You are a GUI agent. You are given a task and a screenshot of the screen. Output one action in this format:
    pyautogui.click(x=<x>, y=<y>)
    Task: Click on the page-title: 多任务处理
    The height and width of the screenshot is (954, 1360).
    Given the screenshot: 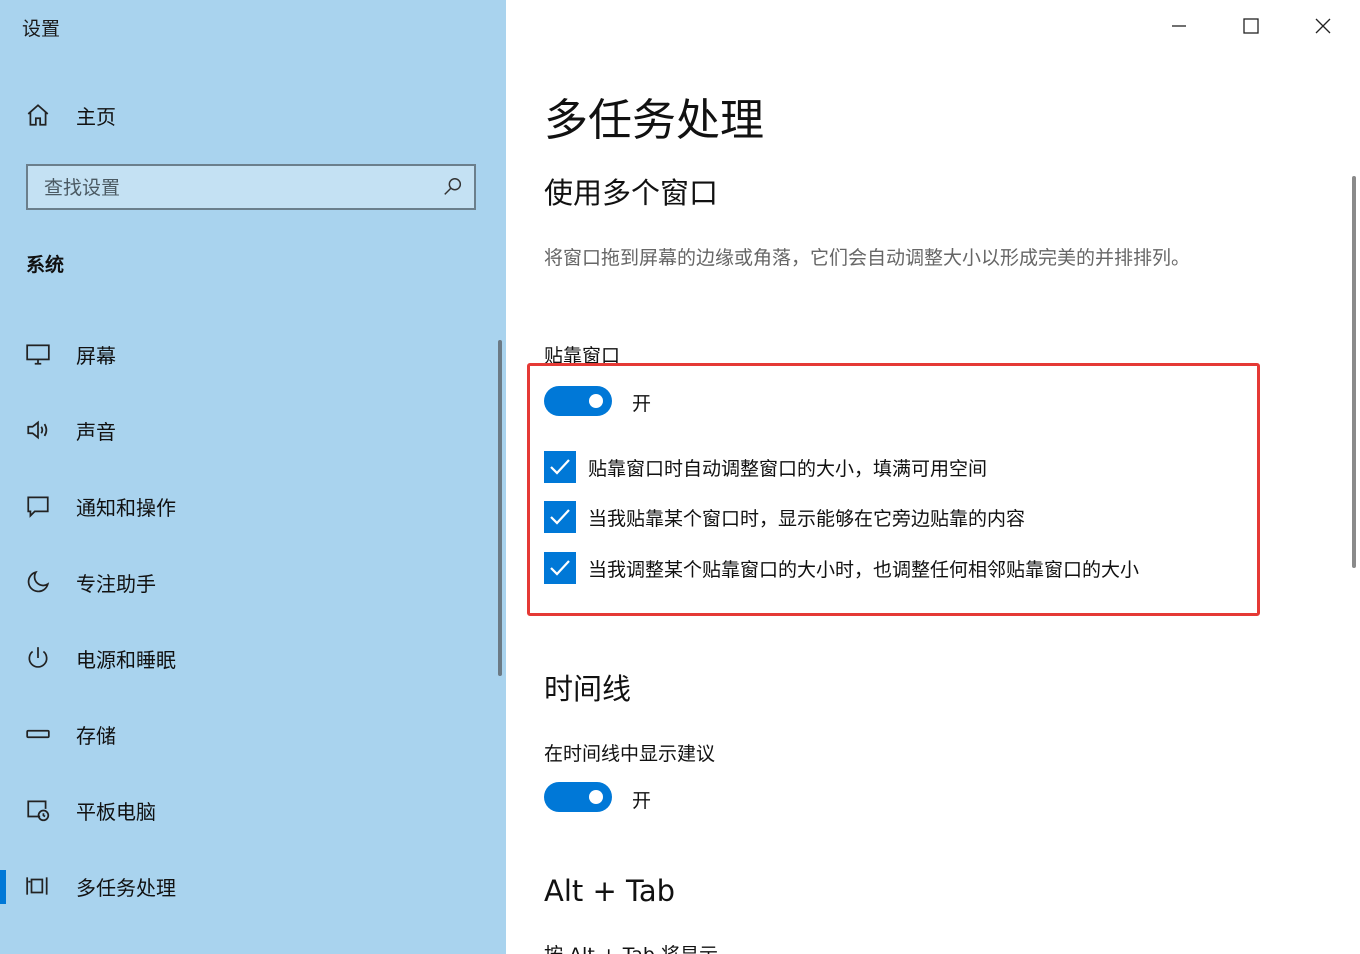 What is the action you would take?
    pyautogui.click(x=654, y=120)
    